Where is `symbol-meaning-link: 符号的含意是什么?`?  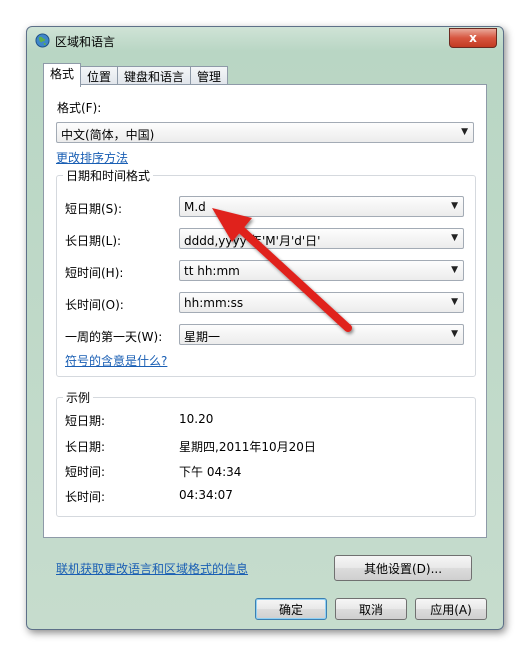 symbol-meaning-link: 符号的含意是什么? is located at coordinates (116, 360).